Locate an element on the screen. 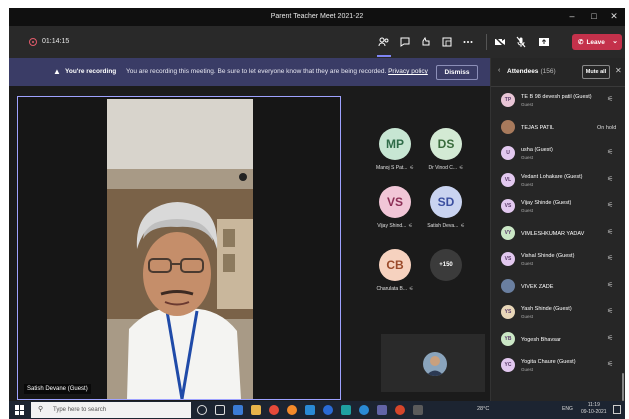  privacy-policy-link: Privacy policy is located at coordinates (408, 71).